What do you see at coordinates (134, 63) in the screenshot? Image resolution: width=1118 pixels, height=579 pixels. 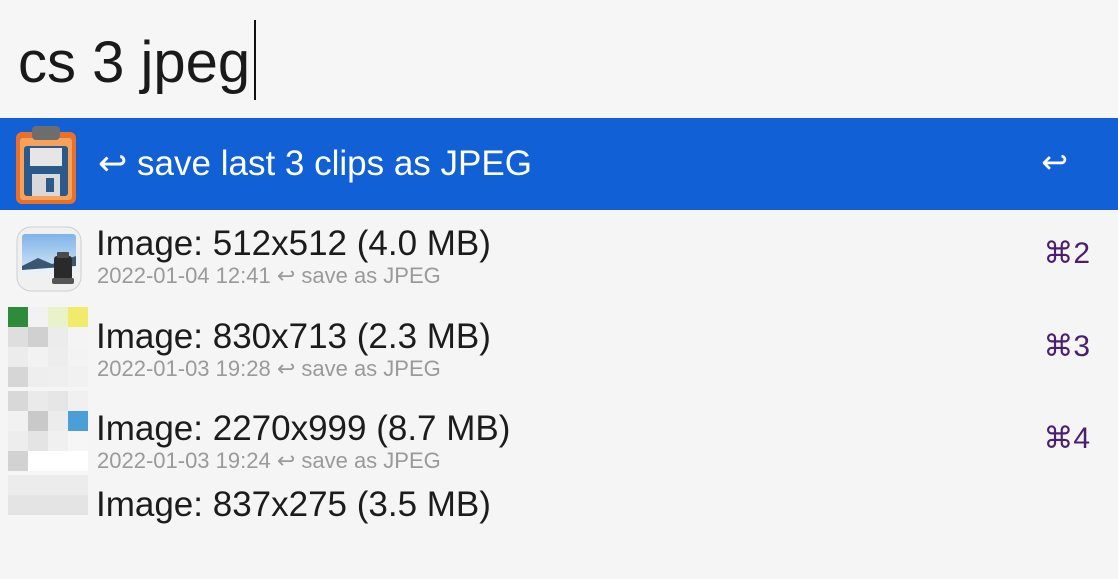 I see `search-input: cs 3 jpeg` at bounding box center [134, 63].